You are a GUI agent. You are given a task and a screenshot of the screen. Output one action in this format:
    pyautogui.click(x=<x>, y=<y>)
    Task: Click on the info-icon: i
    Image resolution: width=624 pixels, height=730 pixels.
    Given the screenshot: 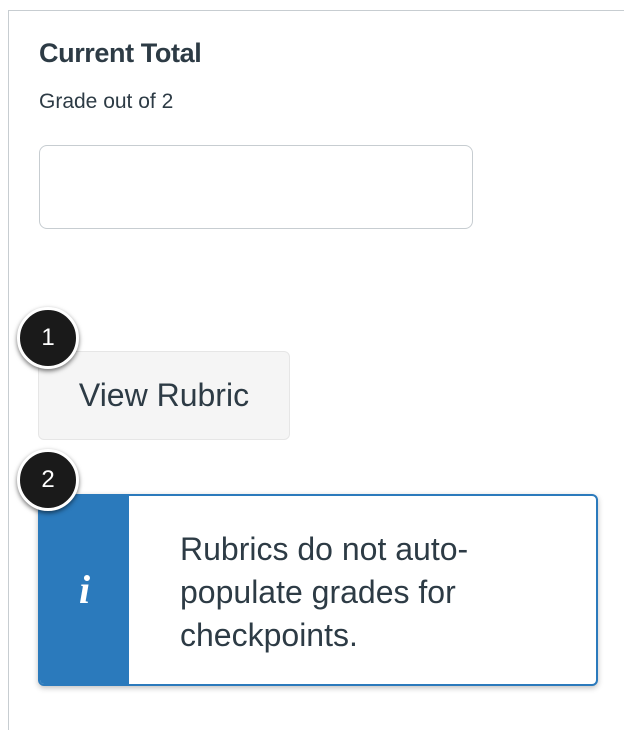 What is the action you would take?
    pyautogui.click(x=84, y=589)
    